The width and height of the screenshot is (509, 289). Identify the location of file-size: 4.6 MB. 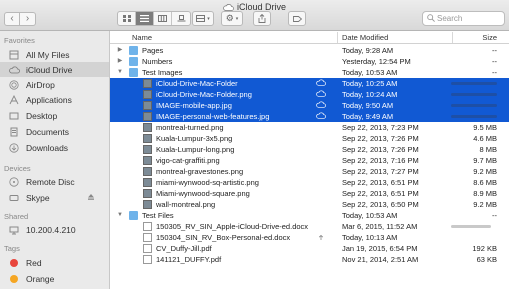
(485, 138).